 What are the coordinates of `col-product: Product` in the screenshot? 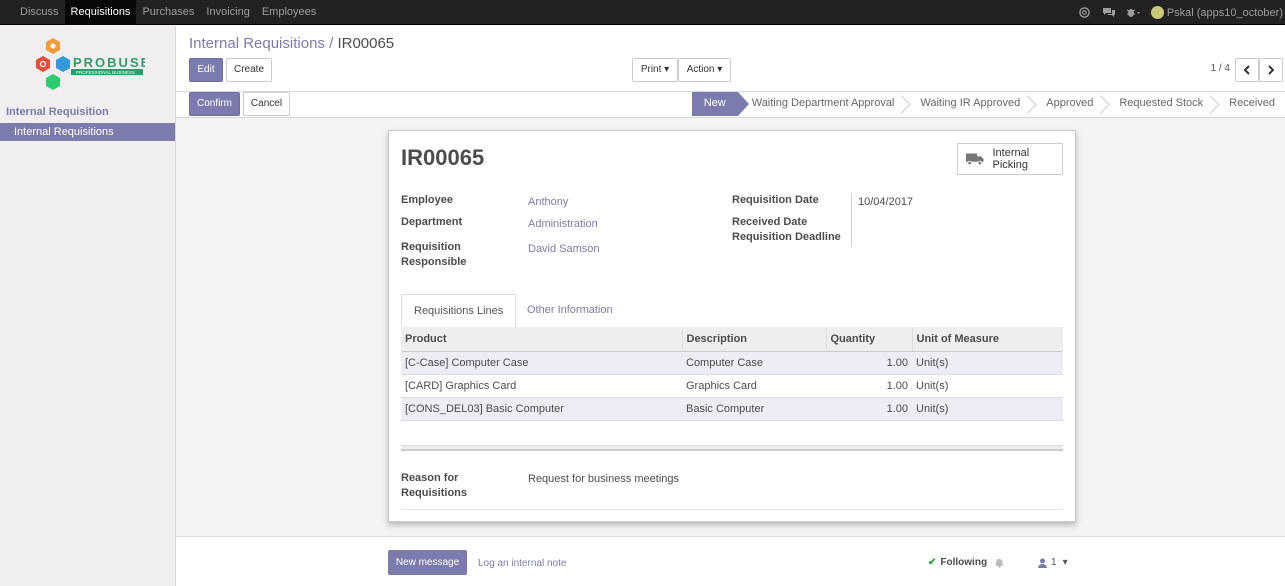 It's located at (542, 339).